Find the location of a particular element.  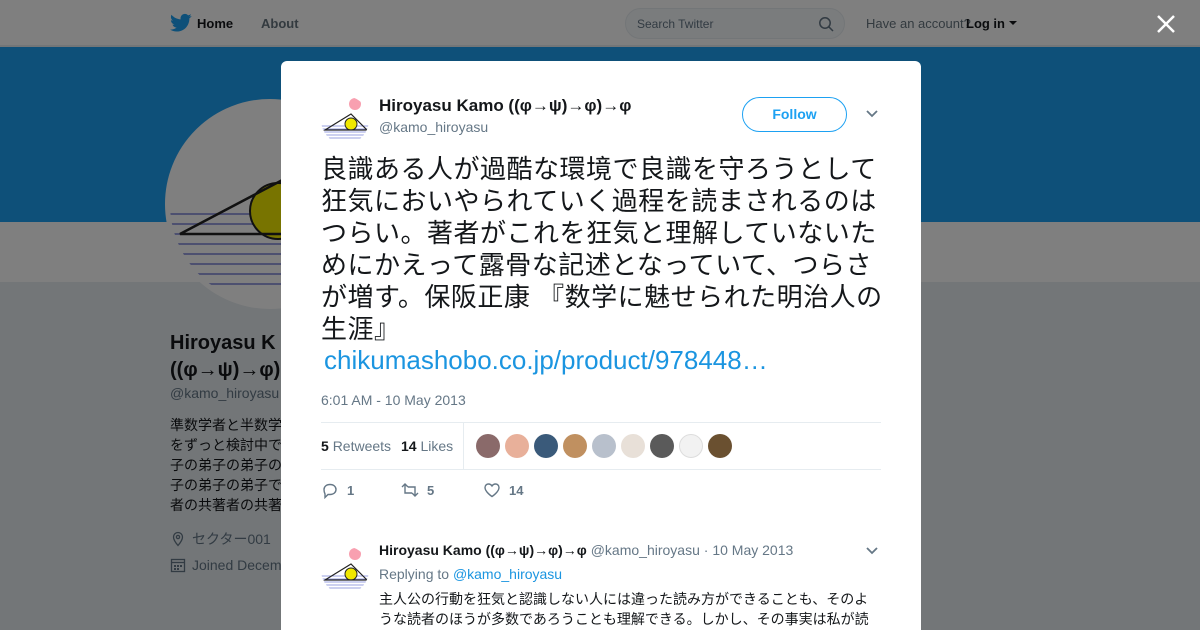

reply-author-name: Hiroyasu Kamo ((φ→ψ)→φ)→φ is located at coordinates (483, 550).